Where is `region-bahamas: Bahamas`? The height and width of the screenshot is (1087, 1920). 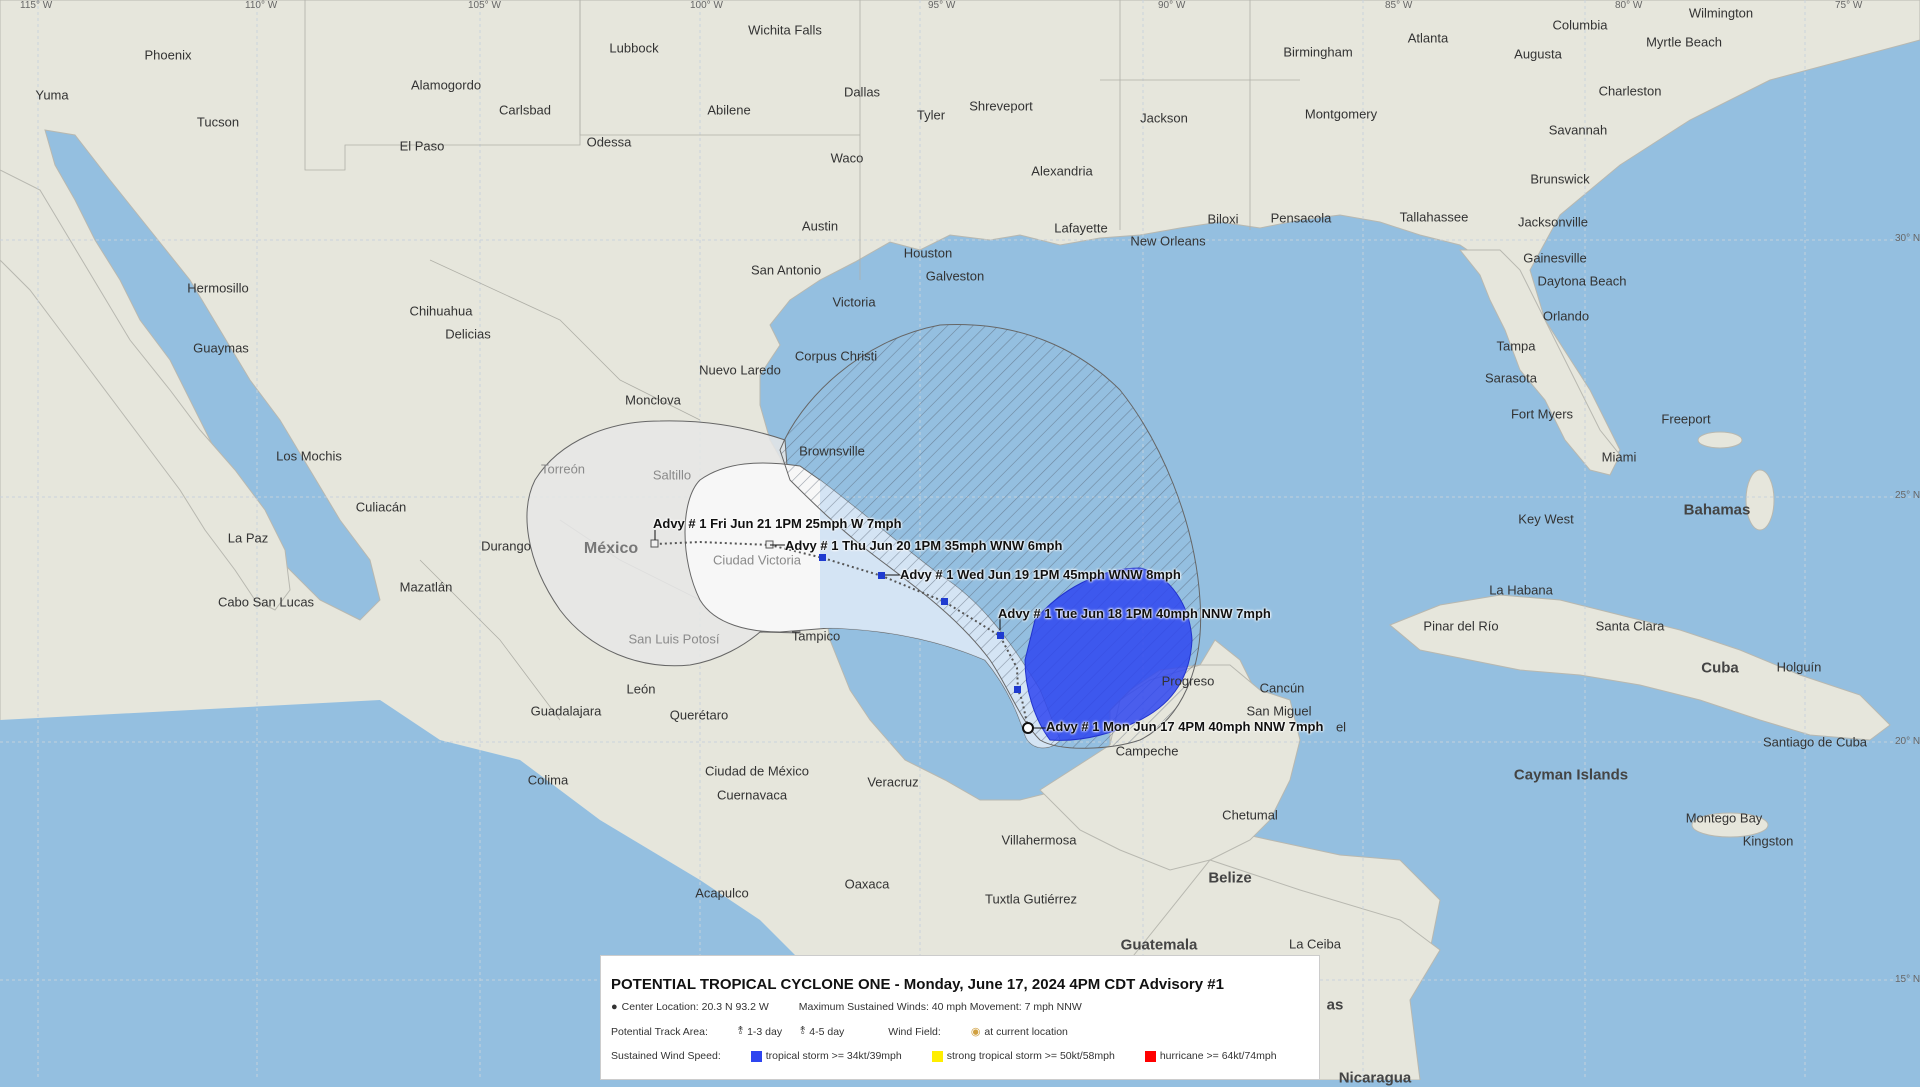
region-bahamas: Bahamas is located at coordinates (1717, 510).